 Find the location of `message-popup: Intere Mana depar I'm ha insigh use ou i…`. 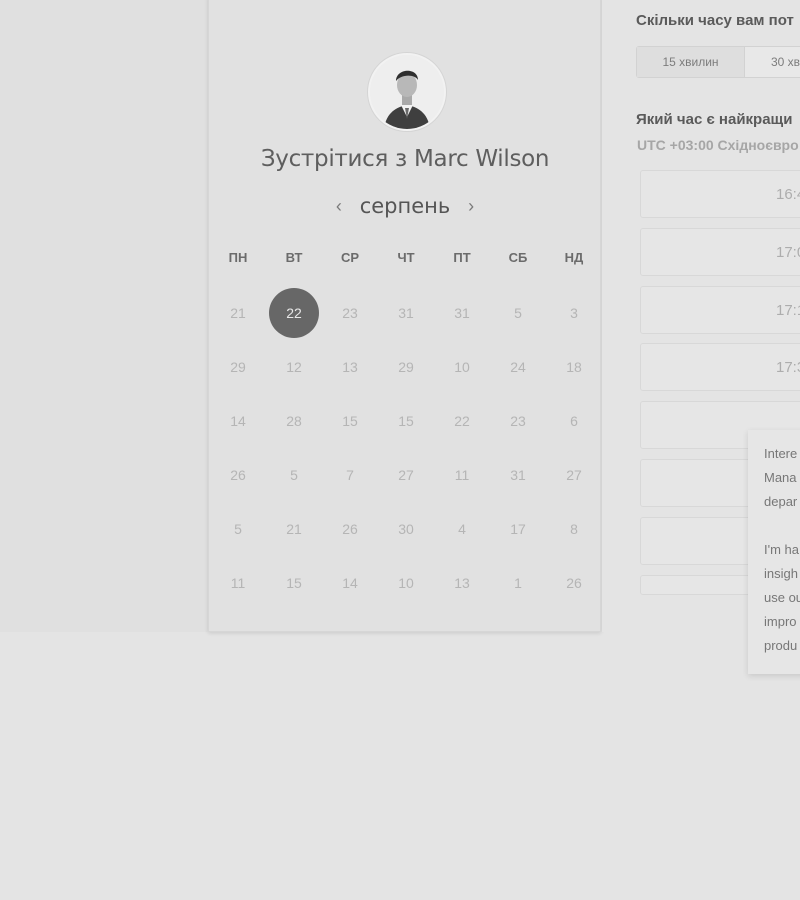

message-popup: Intere Mana depar I'm ha insigh use ou i… is located at coordinates (774, 552).